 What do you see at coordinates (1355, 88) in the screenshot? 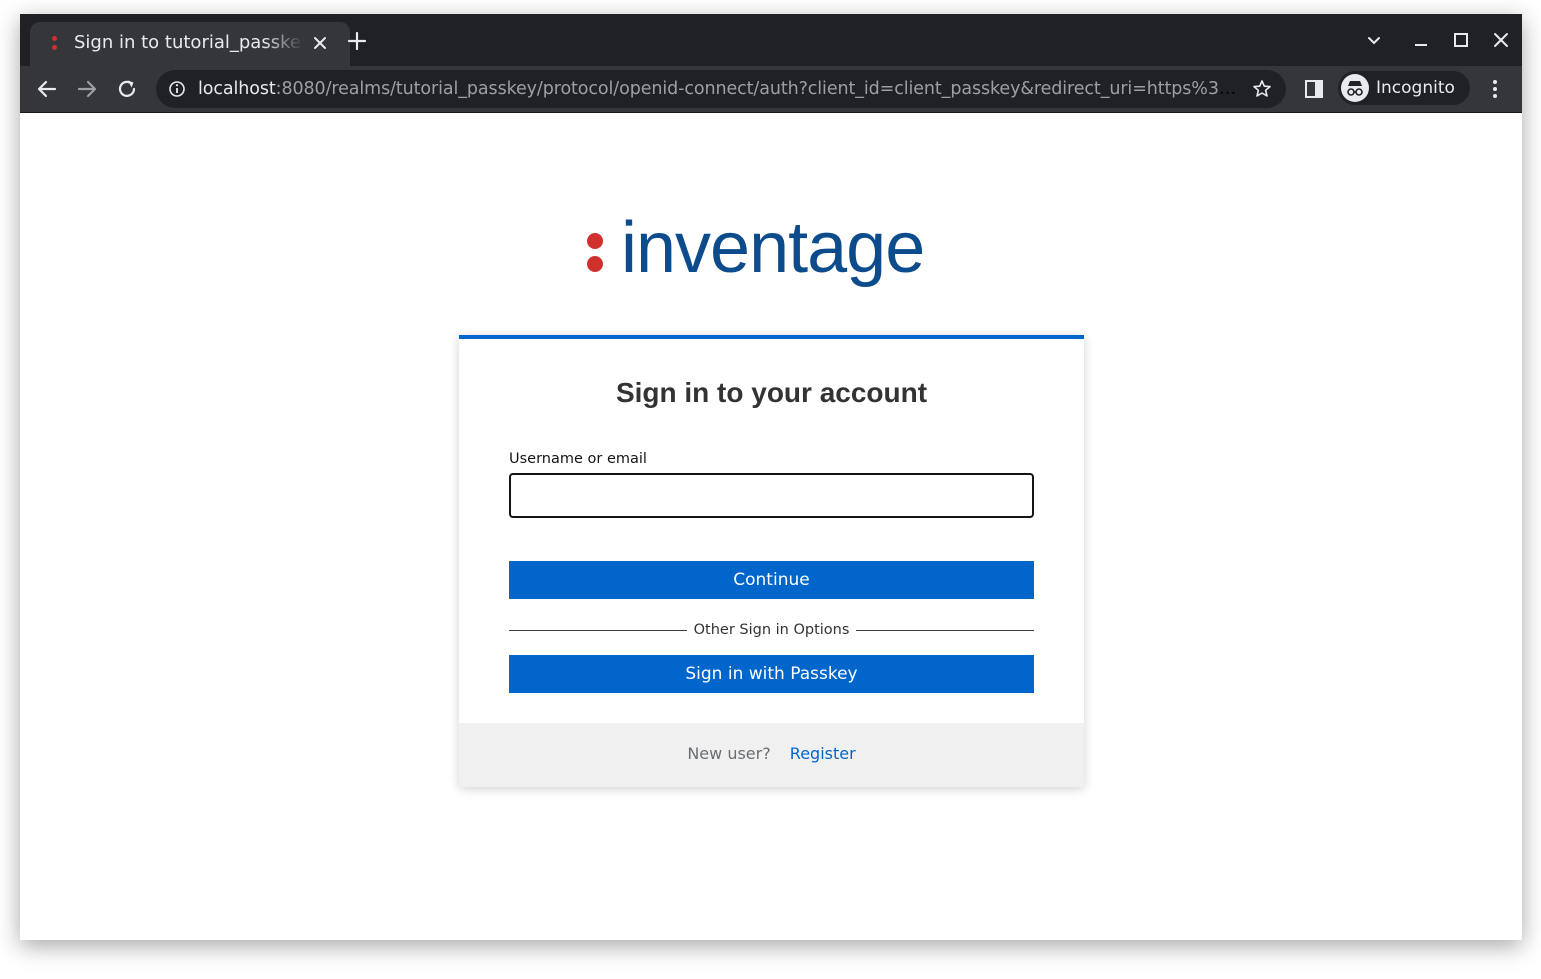
I see `incognito-icon` at bounding box center [1355, 88].